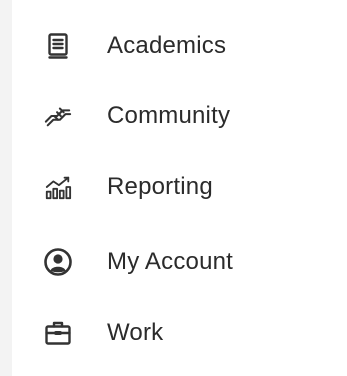 Image resolution: width=347 pixels, height=376 pixels. What do you see at coordinates (58, 262) in the screenshot?
I see `user-circle-icon` at bounding box center [58, 262].